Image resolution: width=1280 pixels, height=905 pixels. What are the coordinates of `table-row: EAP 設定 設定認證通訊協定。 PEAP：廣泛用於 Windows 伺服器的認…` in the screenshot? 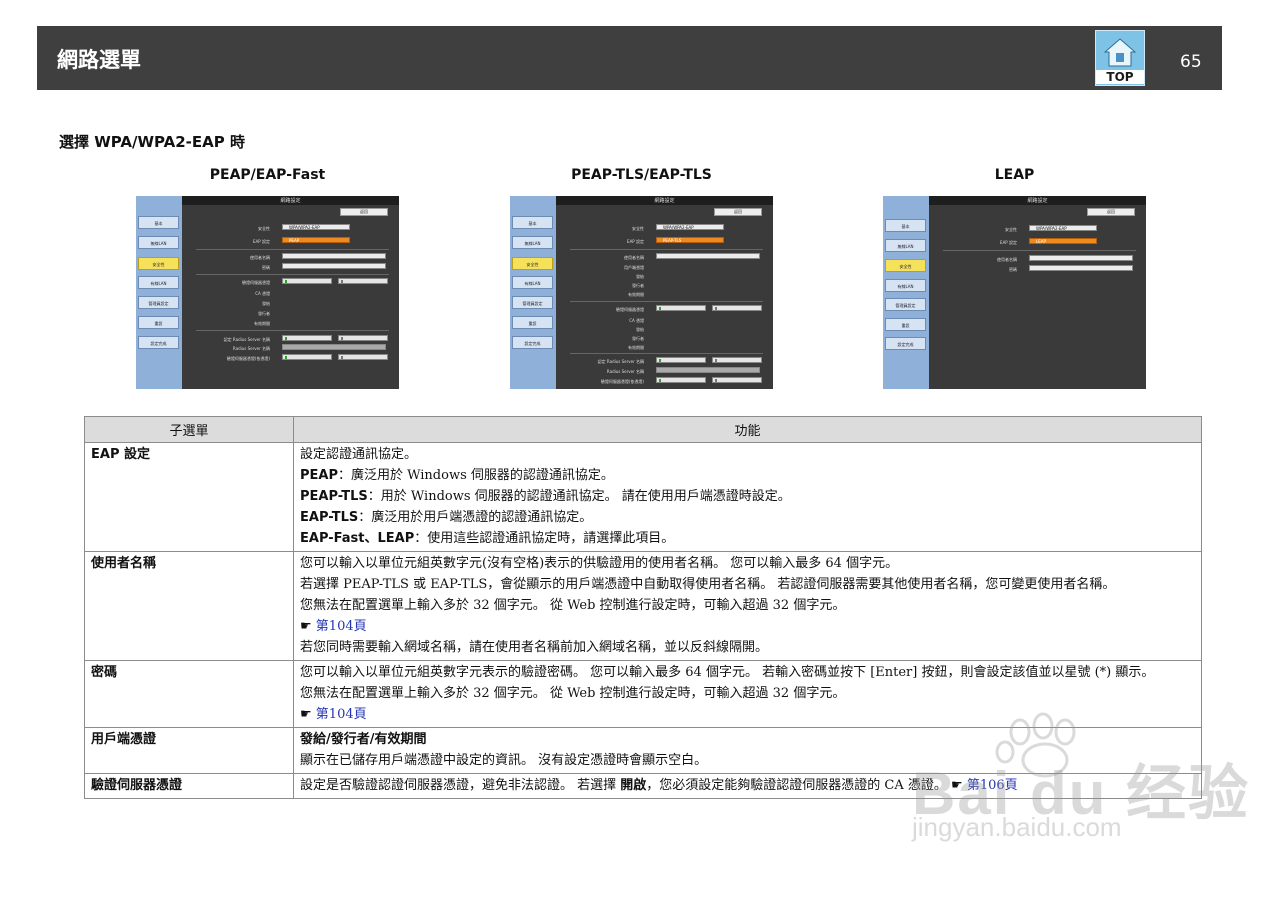 It's located at (643, 497).